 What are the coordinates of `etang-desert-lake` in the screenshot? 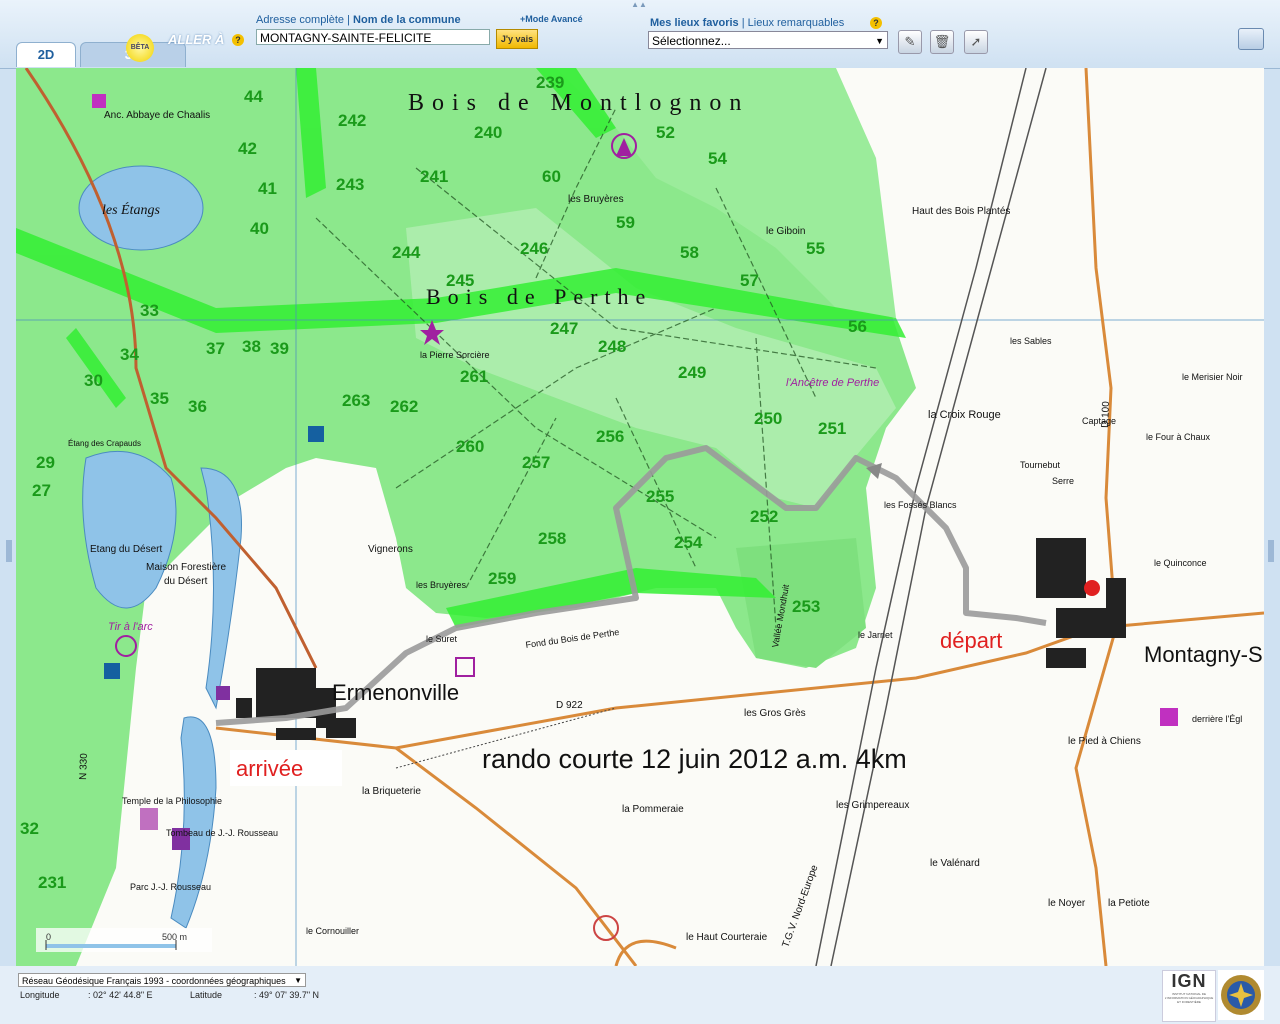 It's located at (129, 529).